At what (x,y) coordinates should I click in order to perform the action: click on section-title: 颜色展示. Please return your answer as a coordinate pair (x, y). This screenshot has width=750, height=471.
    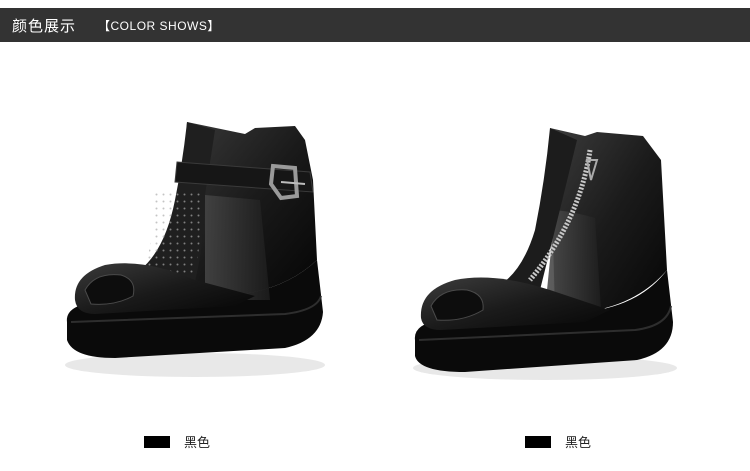
    Looking at the image, I should click on (44, 25).